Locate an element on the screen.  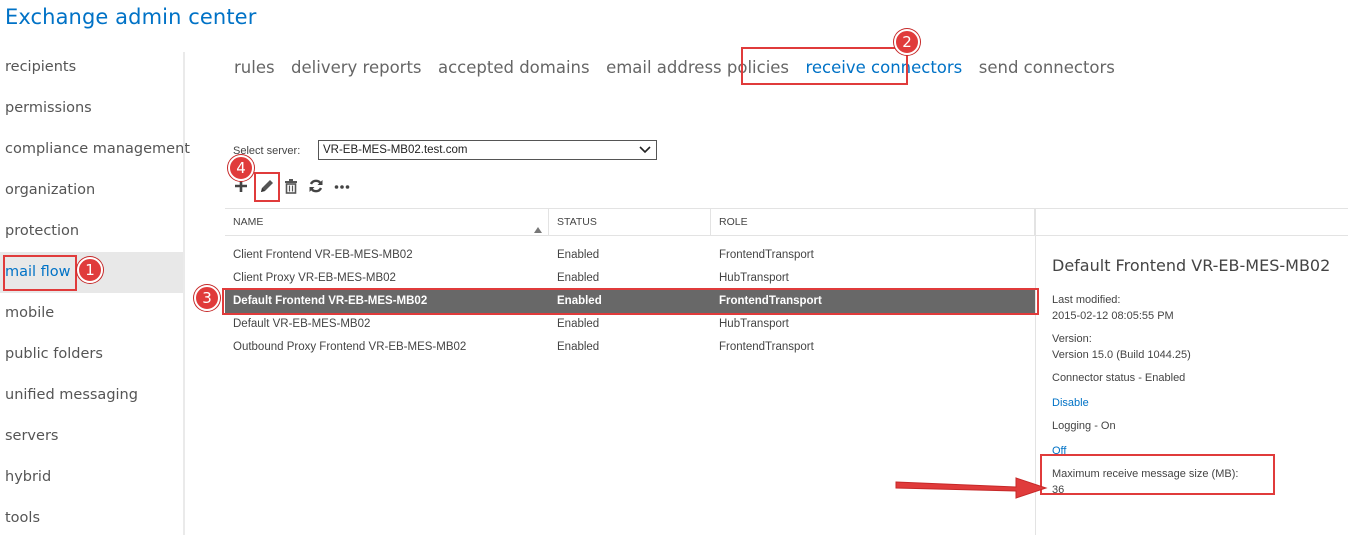
details-header-strip is located at coordinates (1192, 222).